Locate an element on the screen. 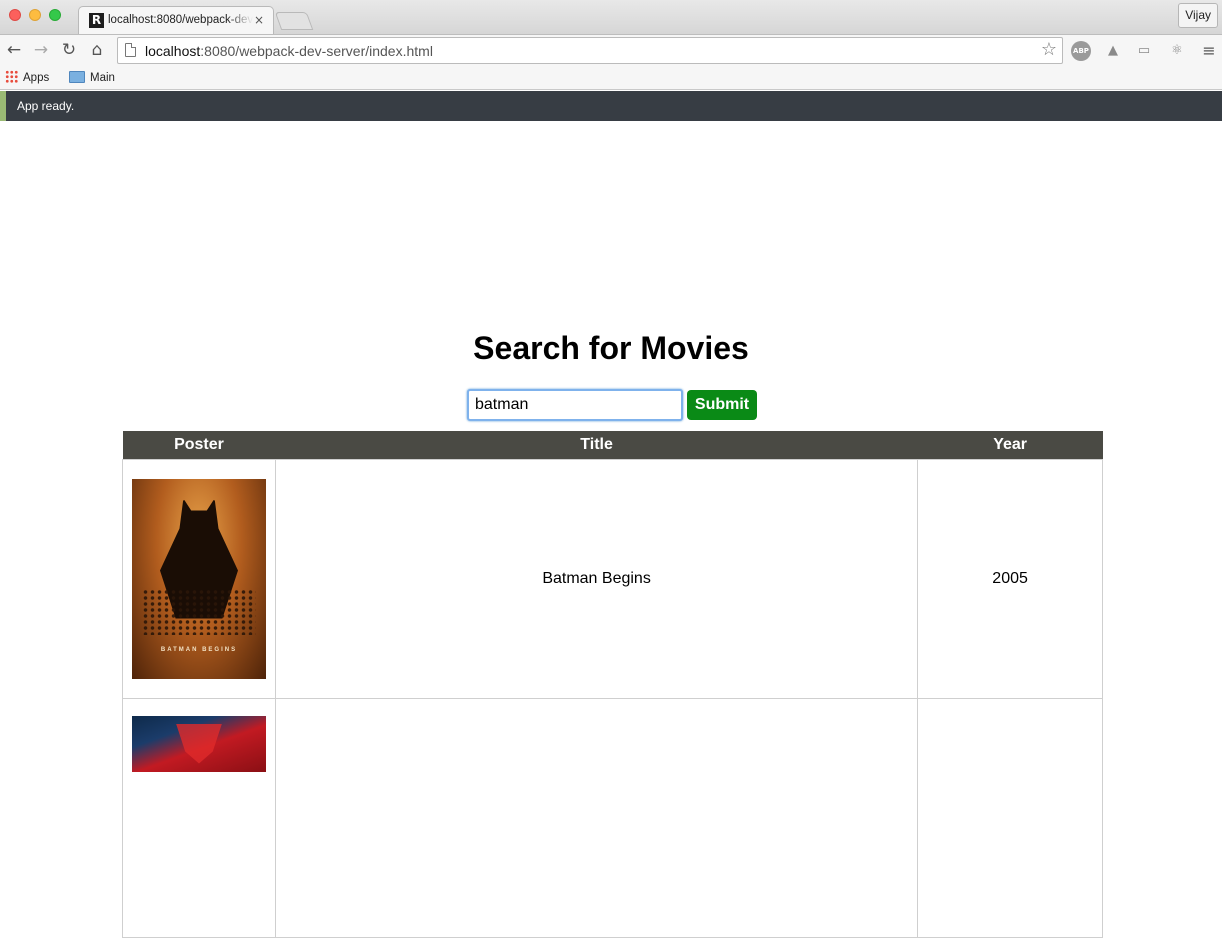  bookmark-label: Apps is located at coordinates (36, 78).